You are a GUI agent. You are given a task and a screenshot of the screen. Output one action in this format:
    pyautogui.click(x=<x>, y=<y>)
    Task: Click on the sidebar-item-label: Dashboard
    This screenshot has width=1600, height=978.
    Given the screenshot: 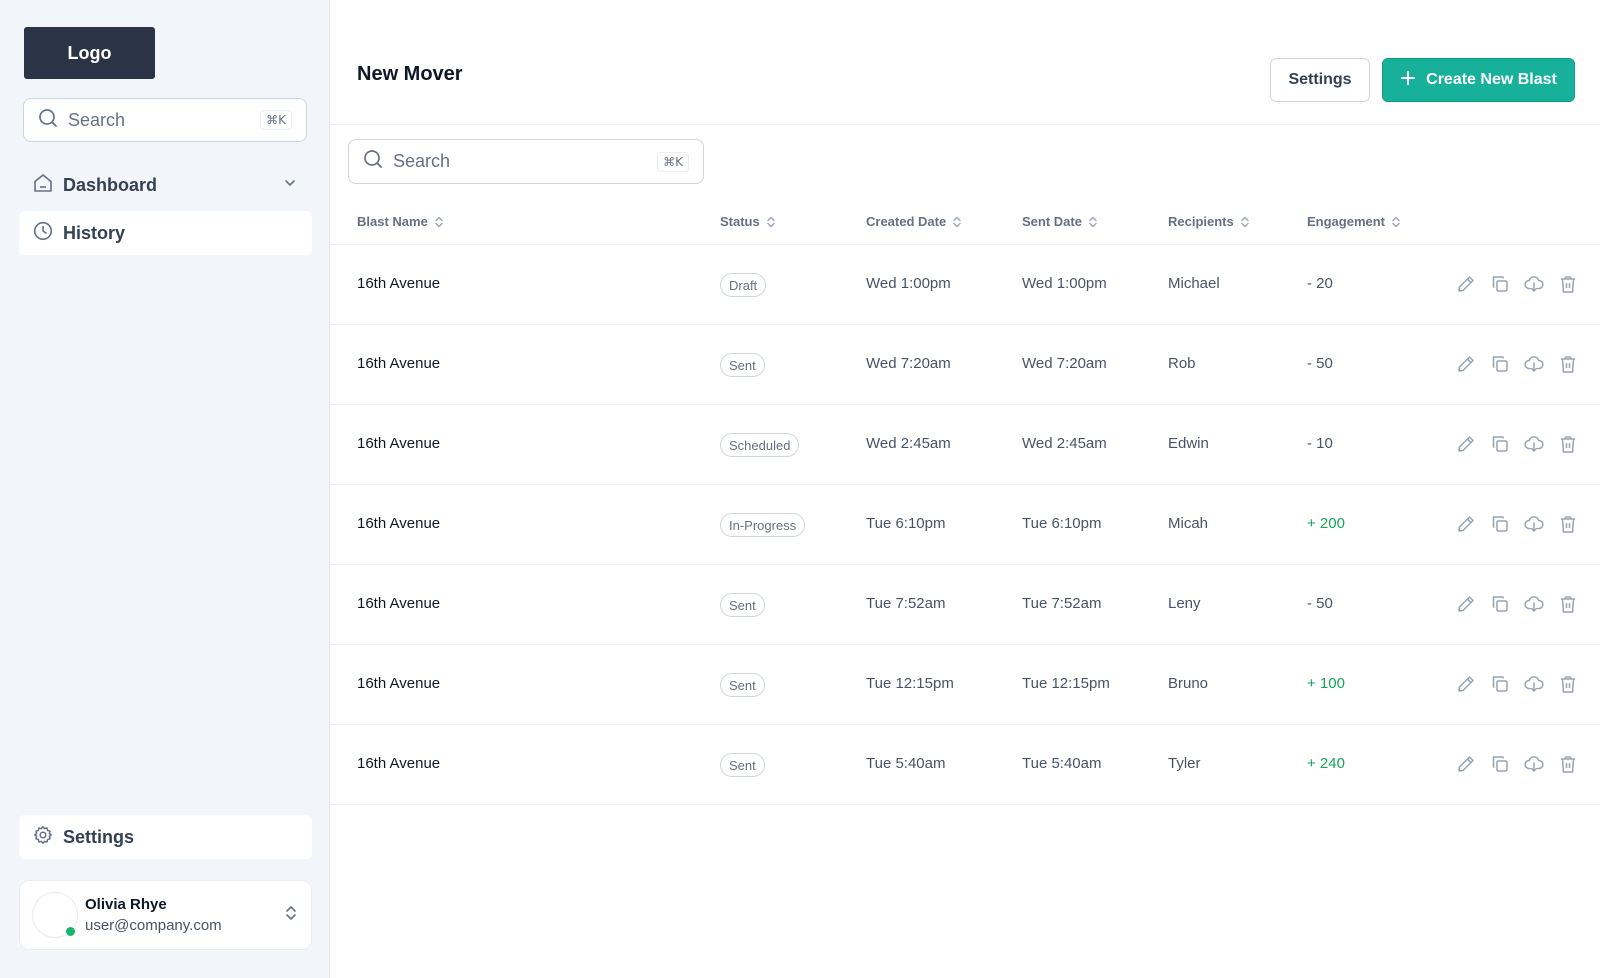 What is the action you would take?
    pyautogui.click(x=110, y=184)
    